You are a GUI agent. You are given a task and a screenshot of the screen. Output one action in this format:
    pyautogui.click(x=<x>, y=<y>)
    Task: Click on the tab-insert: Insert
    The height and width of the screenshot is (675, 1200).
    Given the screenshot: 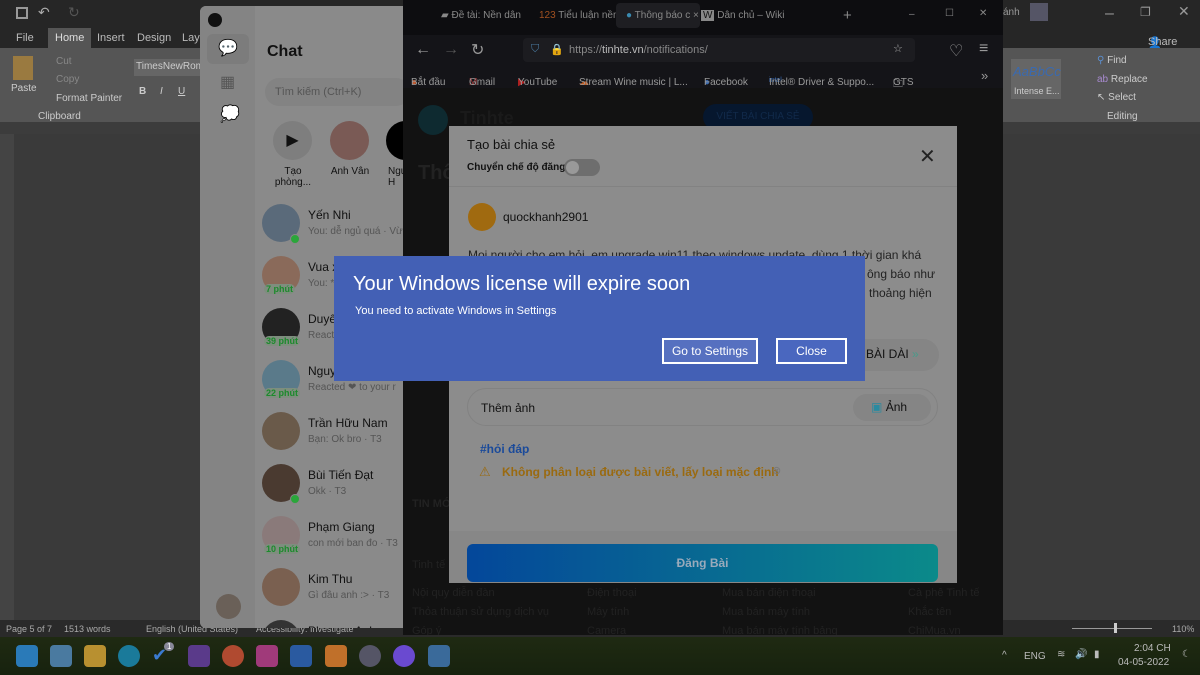 What is the action you would take?
    pyautogui.click(x=111, y=38)
    